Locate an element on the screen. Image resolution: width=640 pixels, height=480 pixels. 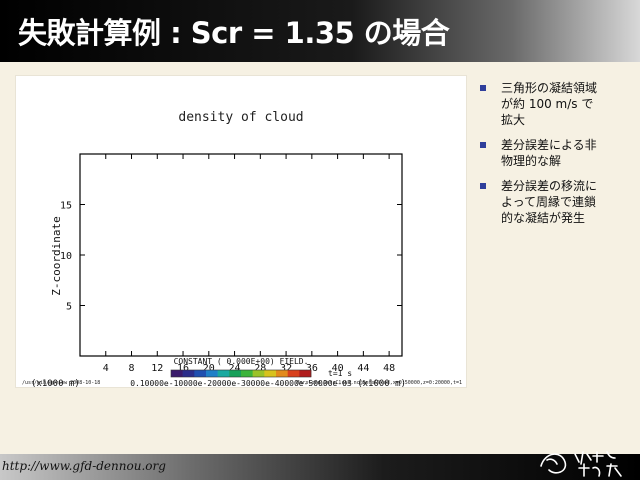
bullet-line: 的な凝結が発生 is located at coordinates (543, 218).